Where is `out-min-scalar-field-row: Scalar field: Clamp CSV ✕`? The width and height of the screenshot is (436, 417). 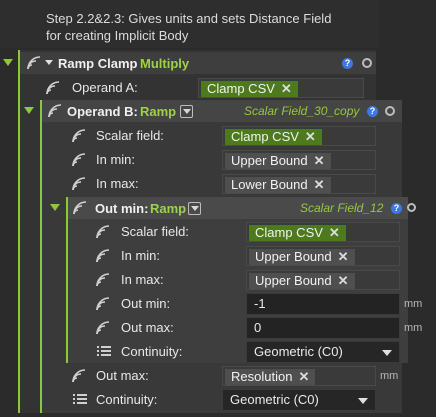 out-min-scalar-field-row: Scalar field: Clamp CSV ✕ is located at coordinates (245, 232).